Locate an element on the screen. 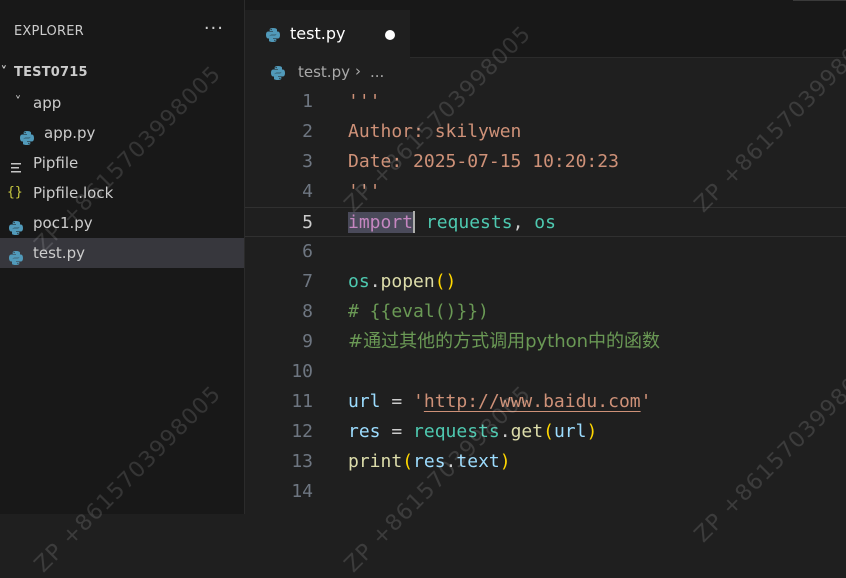  code-line-current: 5 import requests, os is located at coordinates (545, 222).